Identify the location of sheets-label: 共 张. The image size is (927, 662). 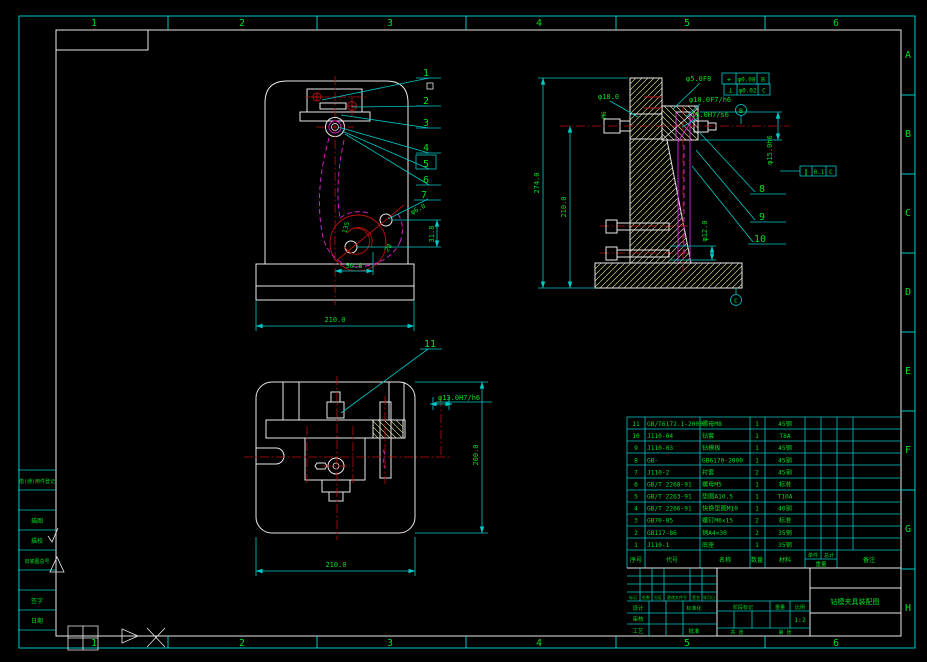
(736, 632).